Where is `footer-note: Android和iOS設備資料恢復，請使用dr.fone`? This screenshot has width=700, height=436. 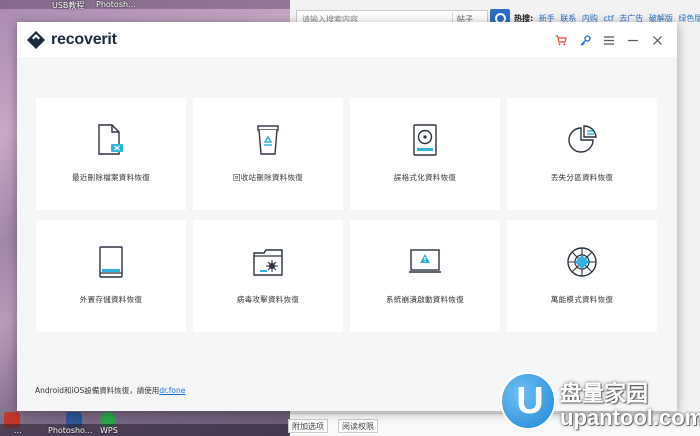
footer-note: Android和iOS設備資料恢復，請使用dr.fone is located at coordinates (110, 390).